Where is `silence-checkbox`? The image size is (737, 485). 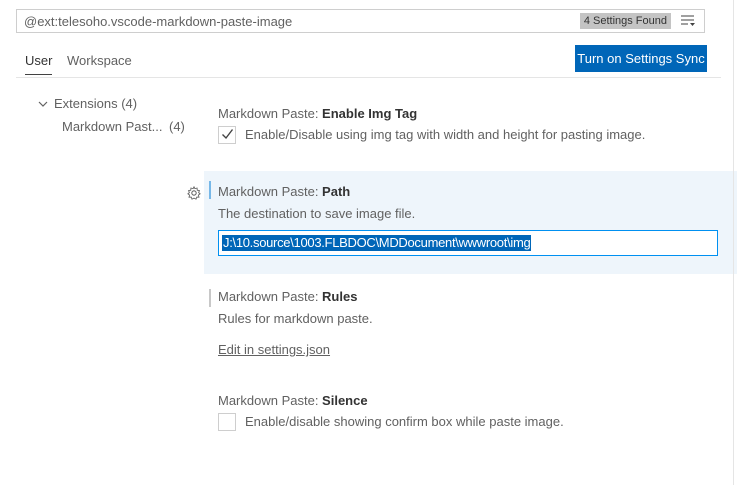 silence-checkbox is located at coordinates (227, 422).